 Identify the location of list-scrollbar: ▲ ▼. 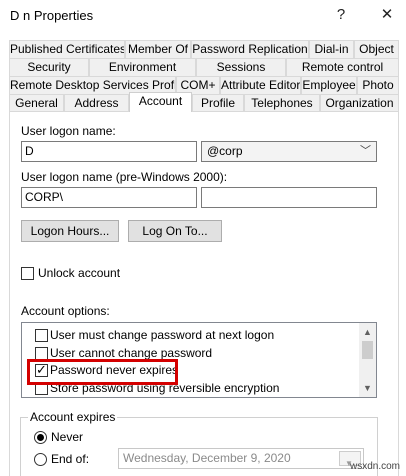
(367, 360).